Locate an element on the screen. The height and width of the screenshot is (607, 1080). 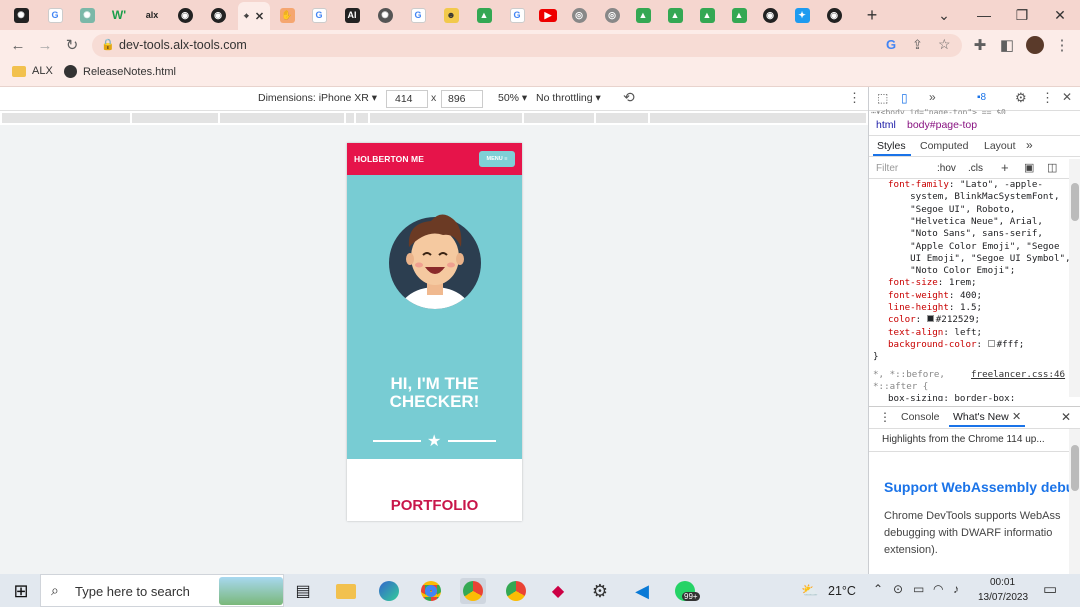
dimensions-dropdown: Dimensions: iPhone XR ▾ is located at coordinates (317, 98).